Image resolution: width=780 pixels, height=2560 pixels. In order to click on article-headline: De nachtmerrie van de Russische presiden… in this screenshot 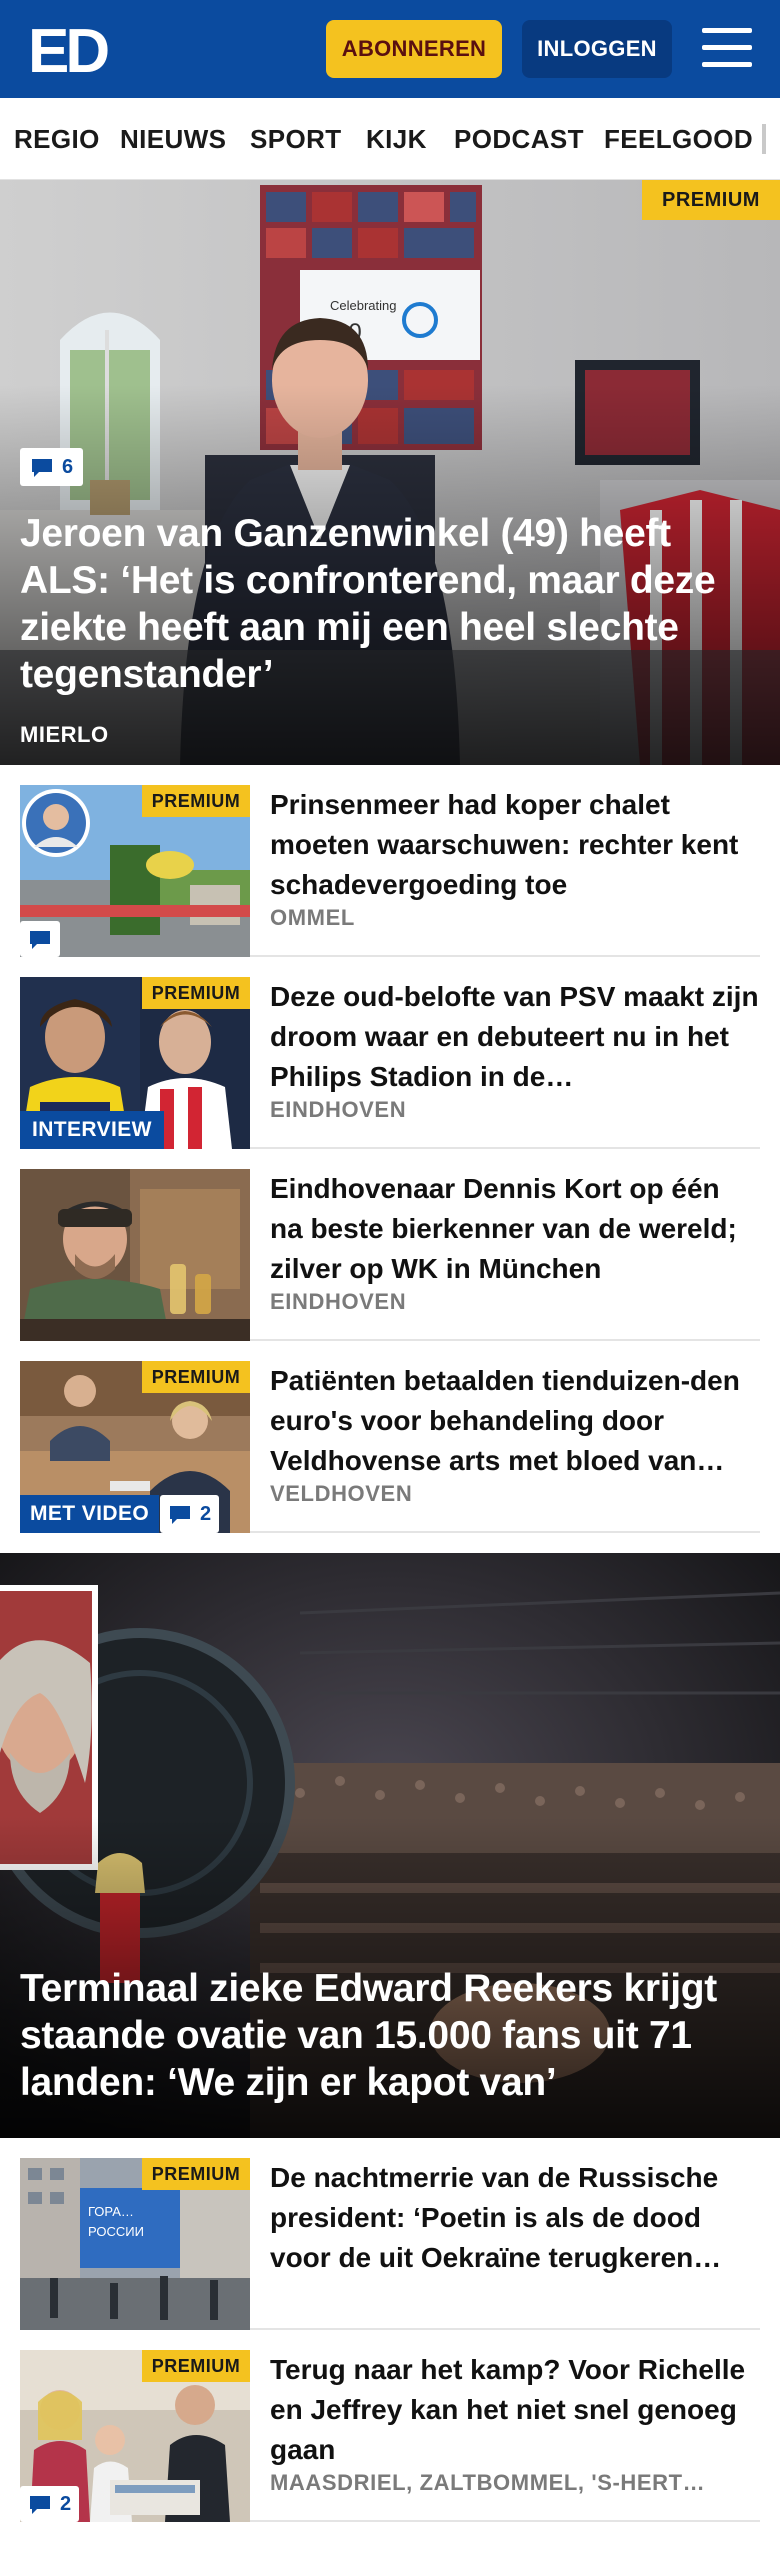, I will do `click(515, 2218)`.